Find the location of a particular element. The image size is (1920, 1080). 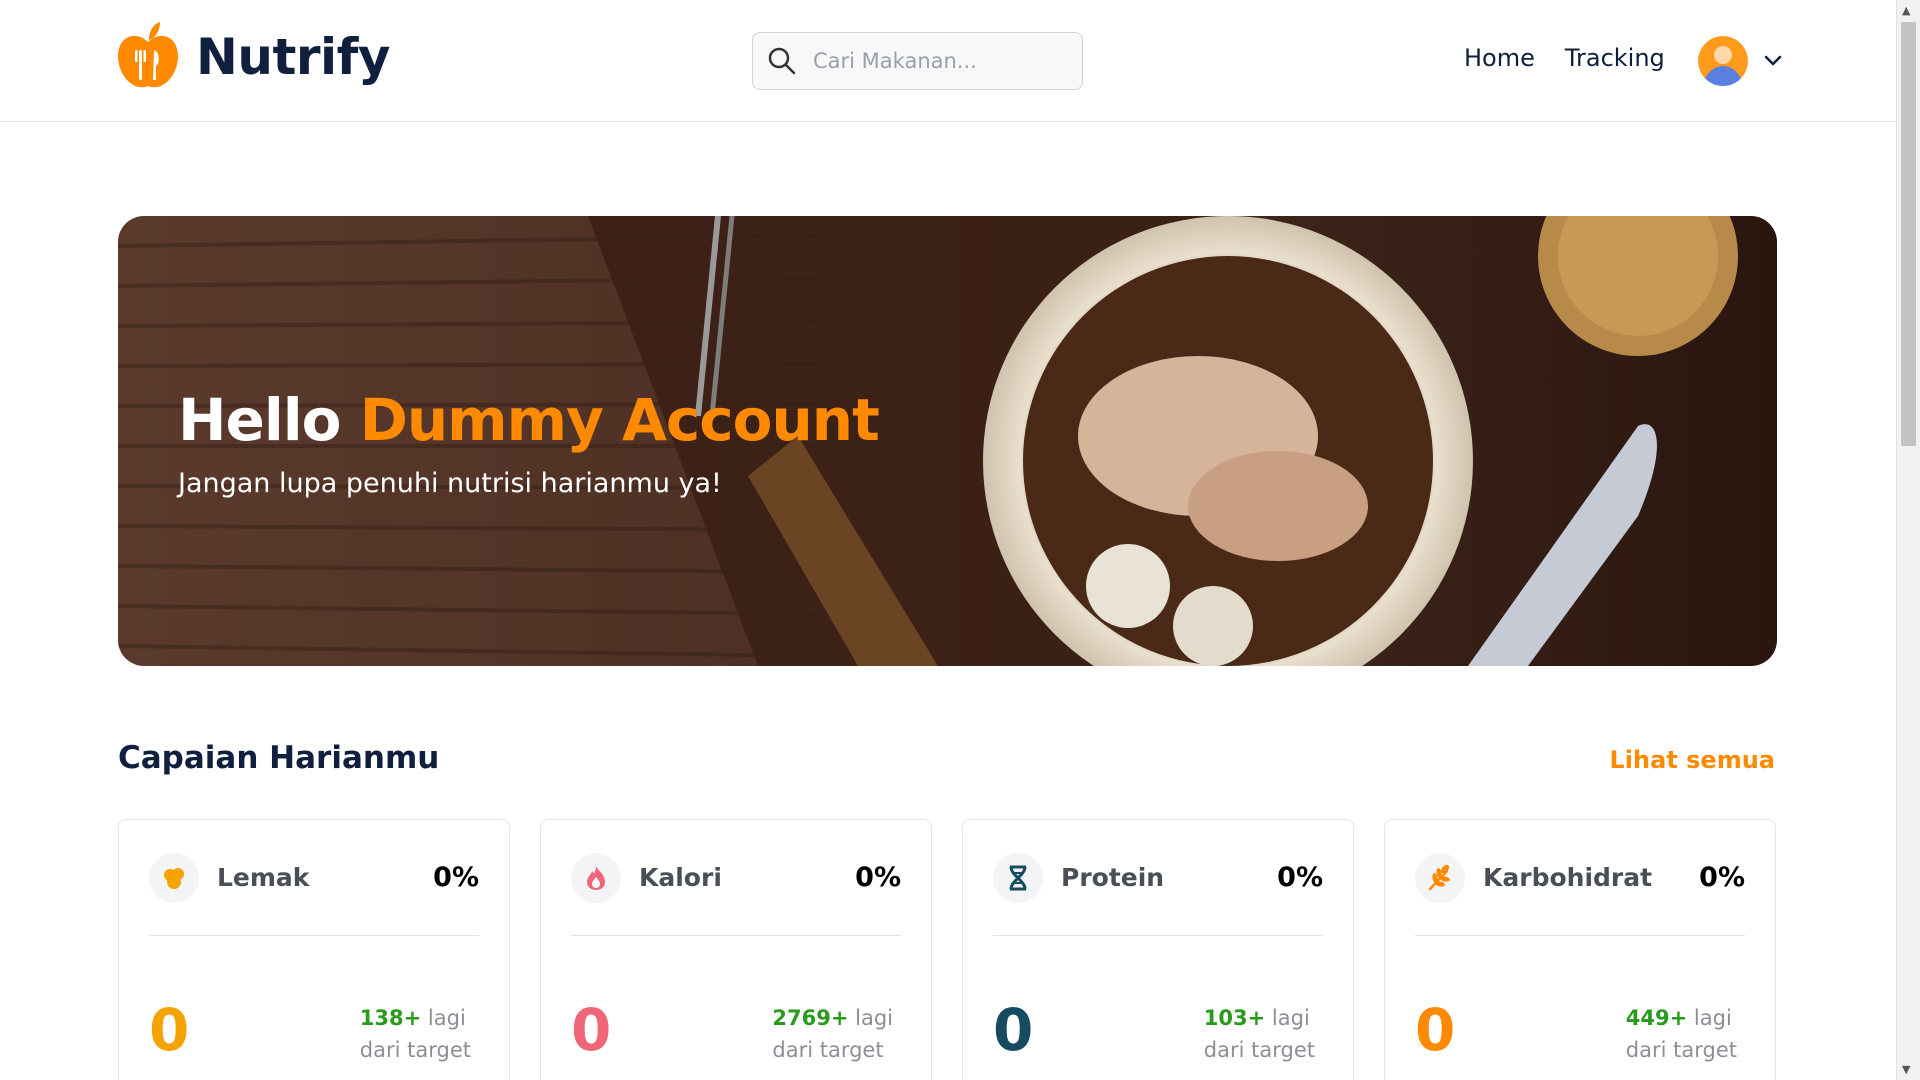

hero-title: Hello Dummy Account is located at coordinates (529, 420).